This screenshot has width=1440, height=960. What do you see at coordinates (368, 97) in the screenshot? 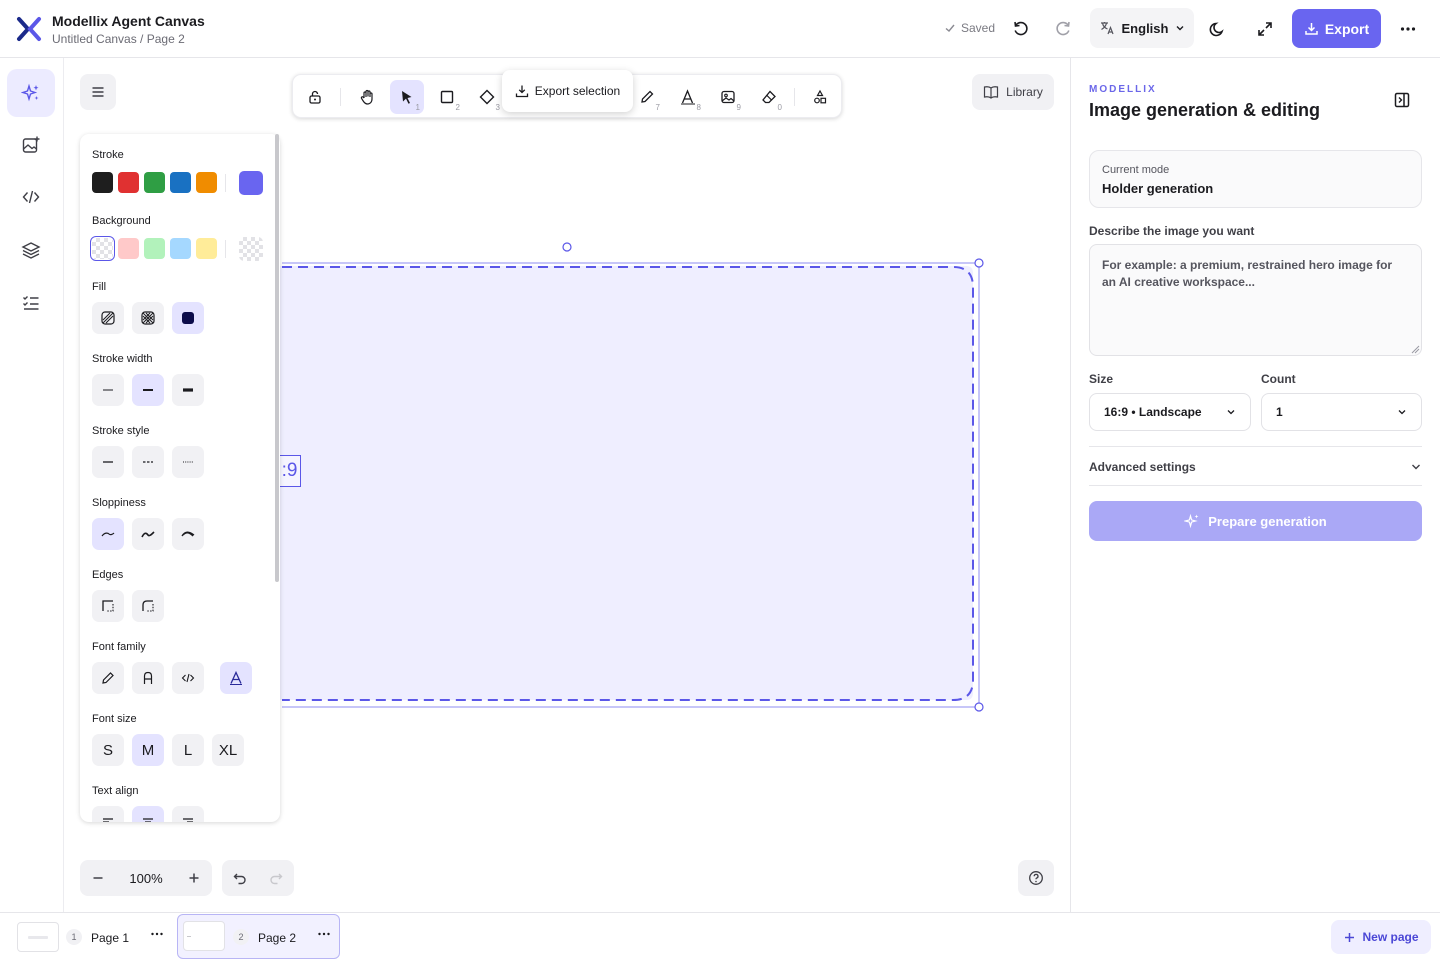
I see `hand-tool` at bounding box center [368, 97].